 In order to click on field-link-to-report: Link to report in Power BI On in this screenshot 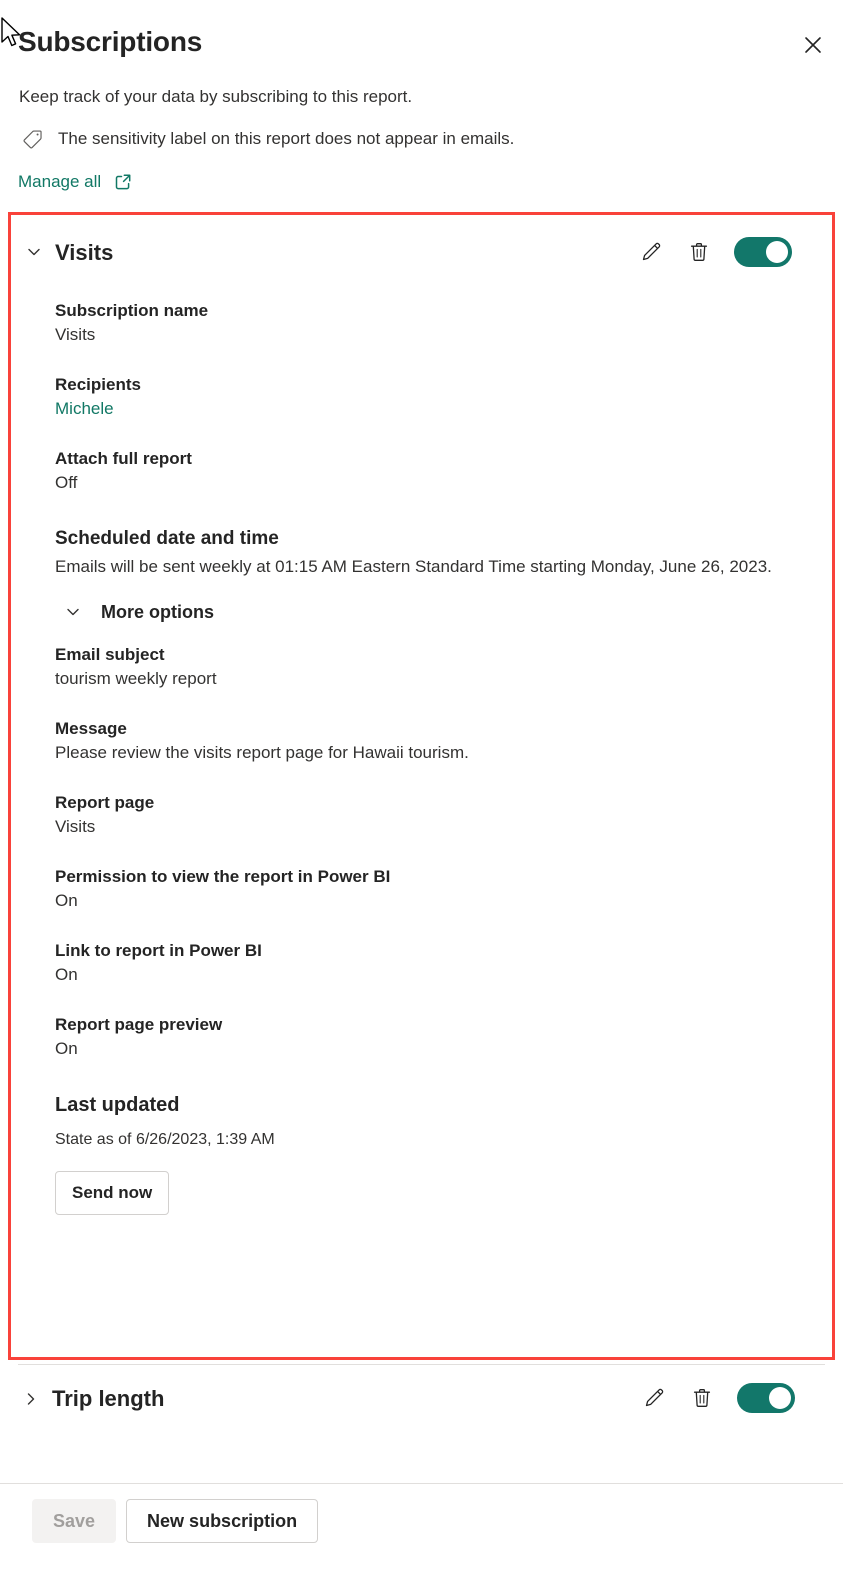, I will do `click(433, 963)`.